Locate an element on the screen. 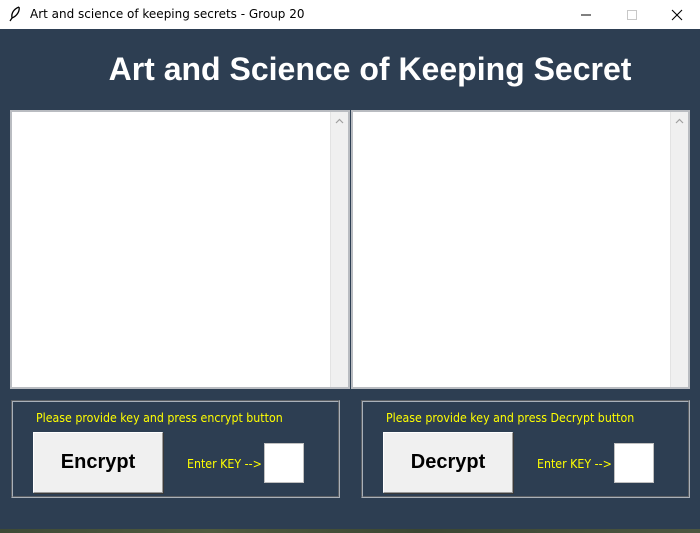 This screenshot has width=700, height=533. maximize-icon is located at coordinates (632, 14).